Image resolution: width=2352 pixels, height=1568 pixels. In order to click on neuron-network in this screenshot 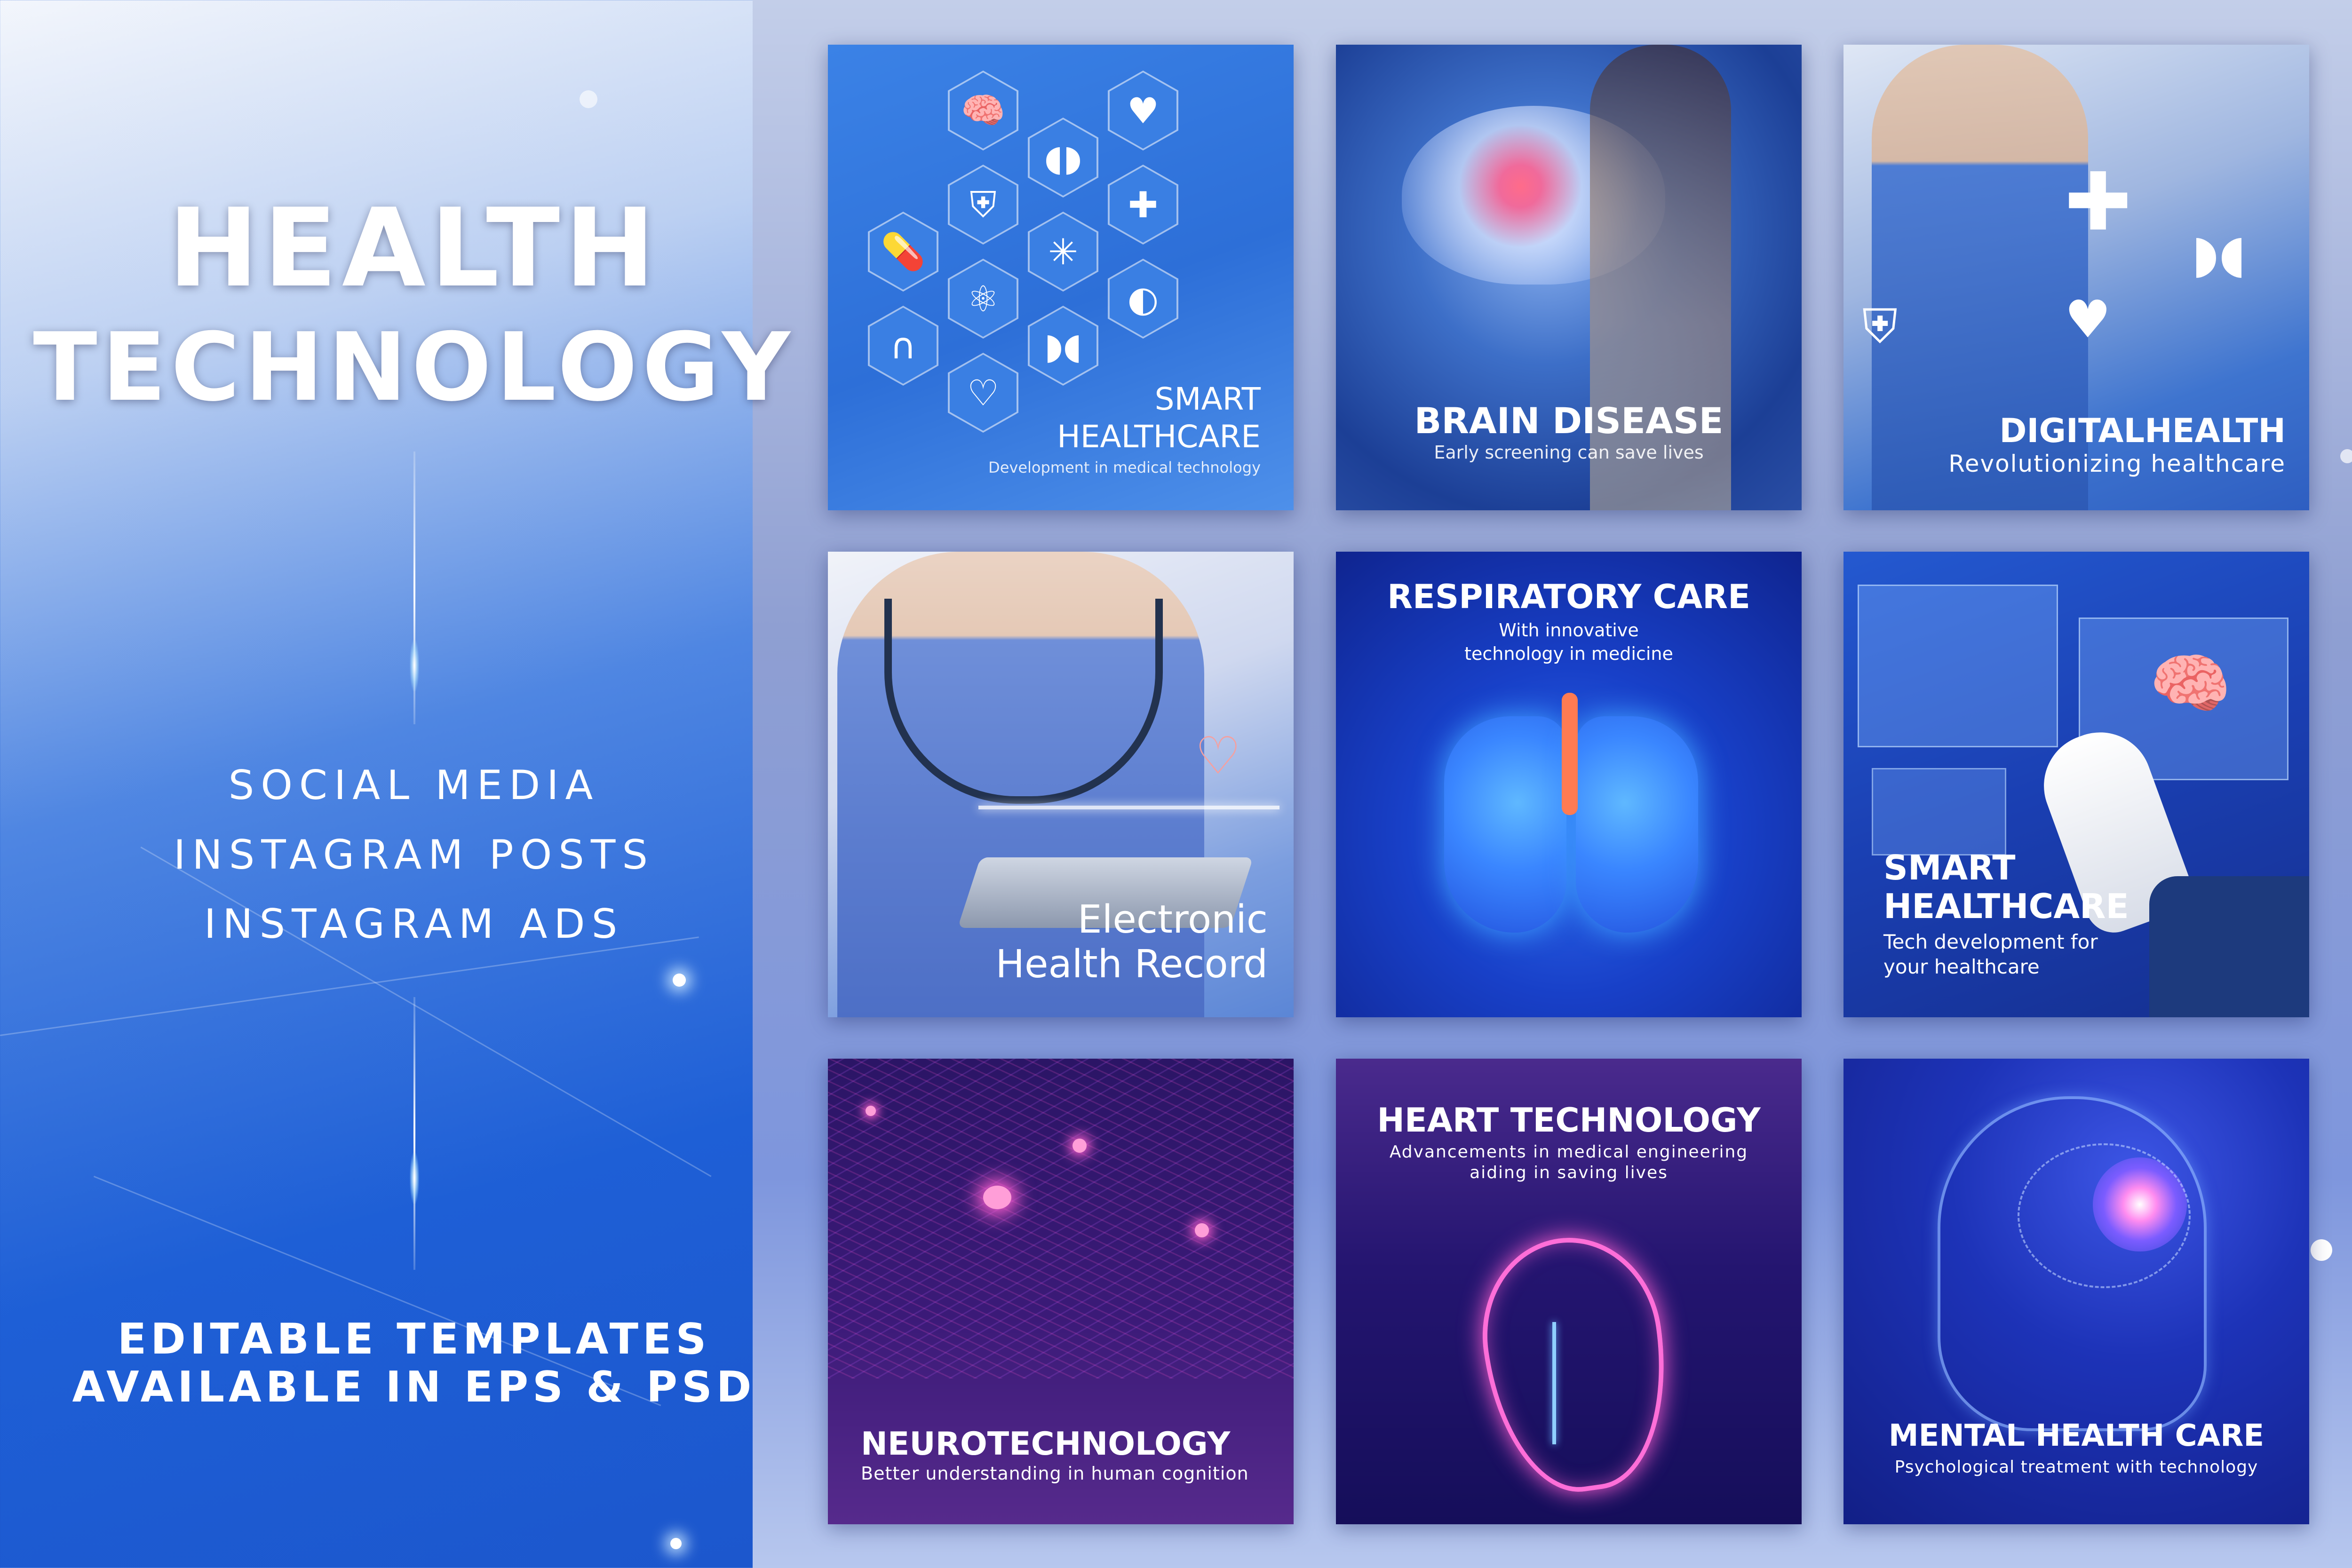, I will do `click(1061, 1218)`.